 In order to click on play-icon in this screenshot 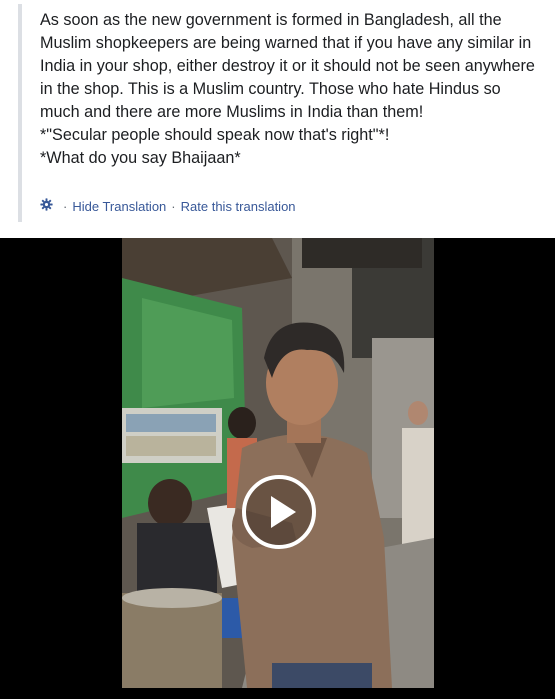, I will do `click(283, 512)`.